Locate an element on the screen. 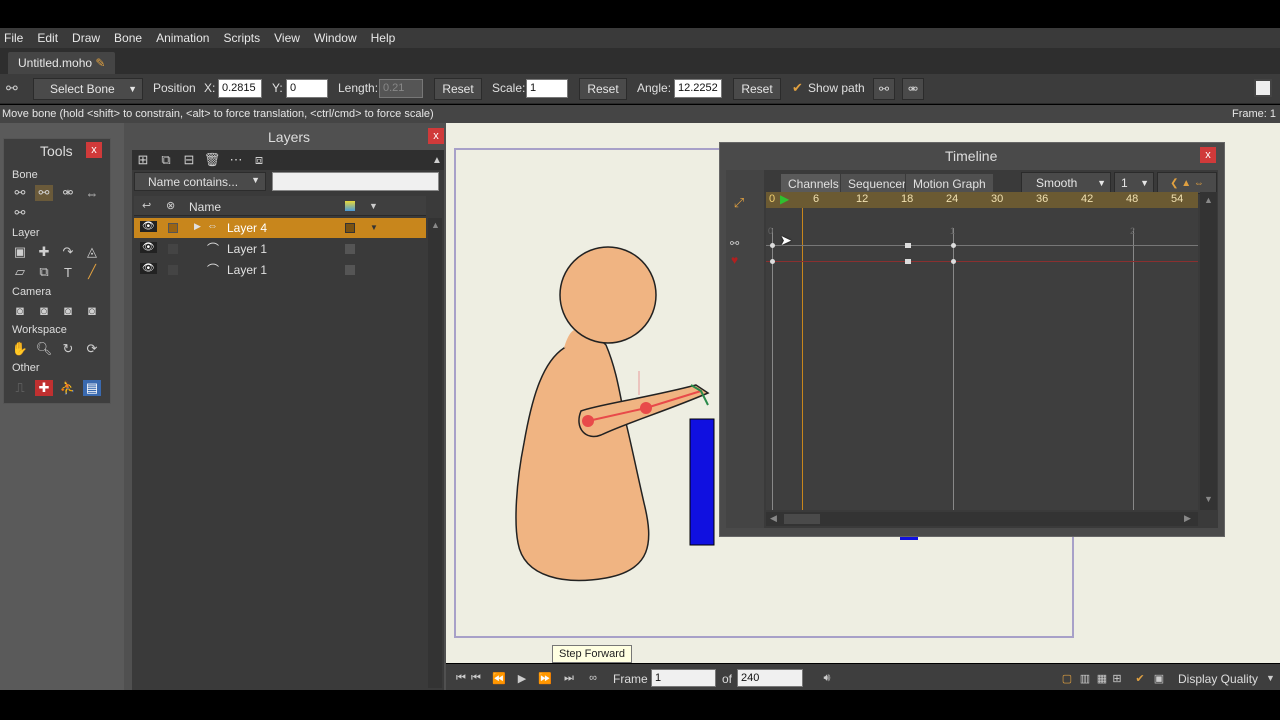 The width and height of the screenshot is (1280, 720). bone-flip-icon: ⚮ is located at coordinates (913, 89).